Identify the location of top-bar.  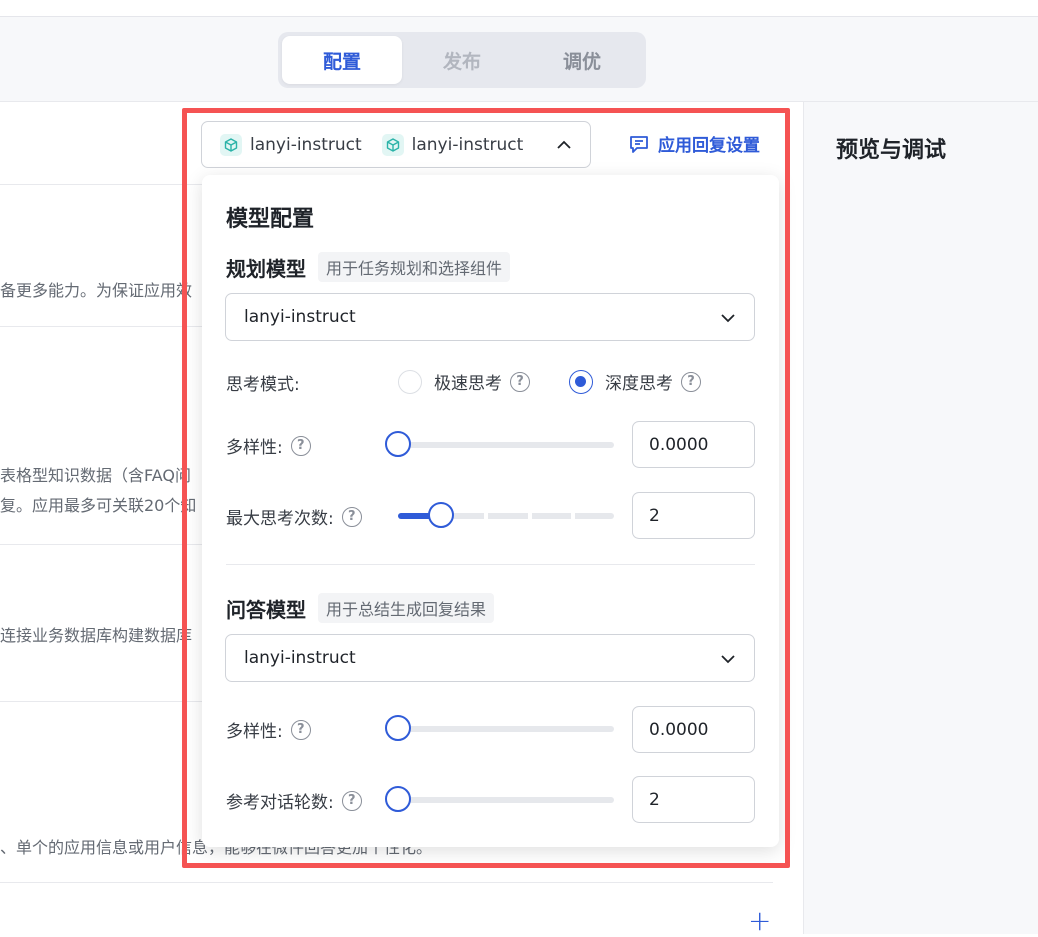
(519, 8).